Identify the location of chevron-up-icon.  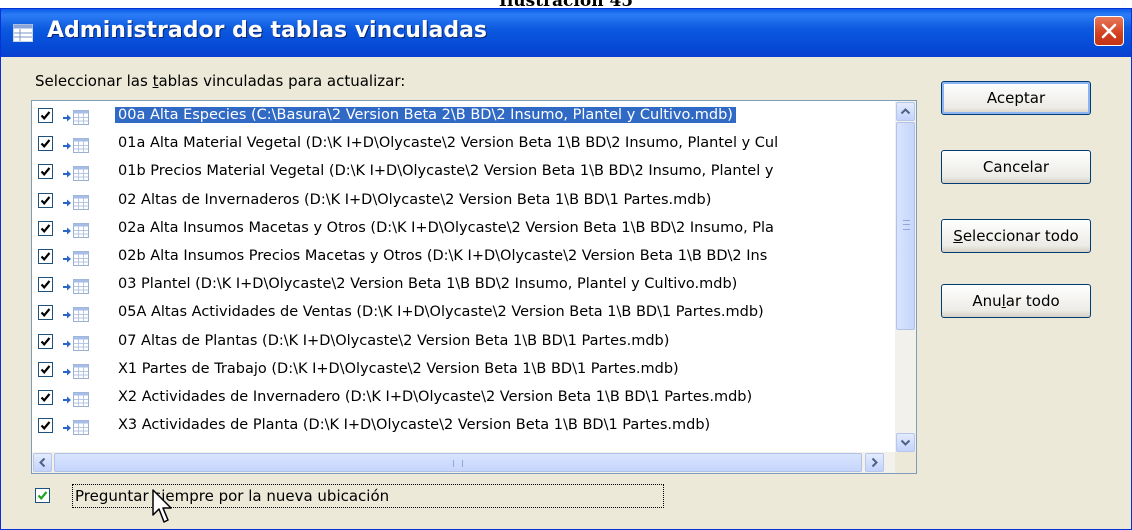
(905, 111).